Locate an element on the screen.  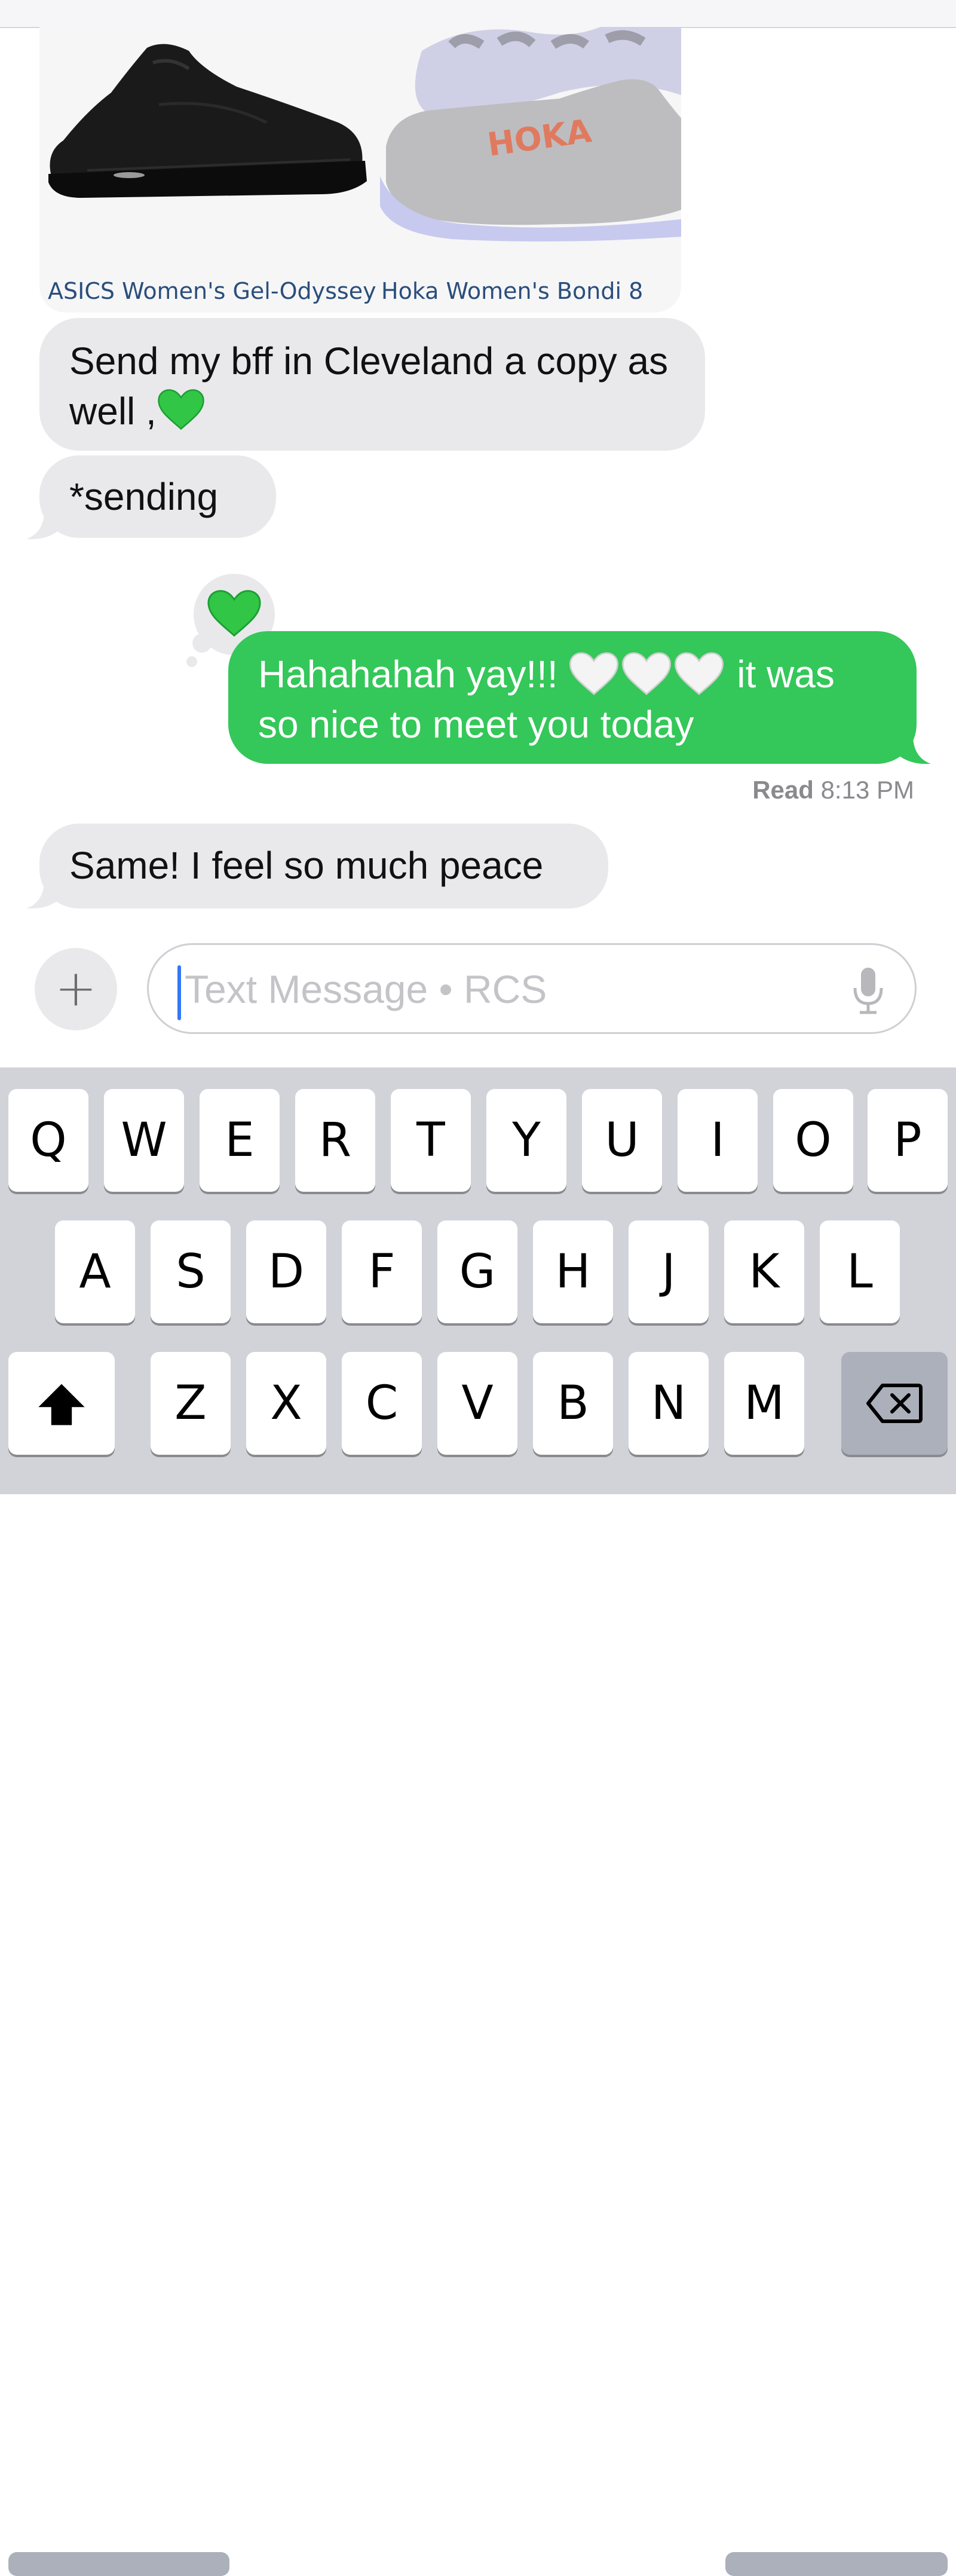
link-caption-hoka: Hoka Women's Bondi 8 is located at coordinates (512, 291).